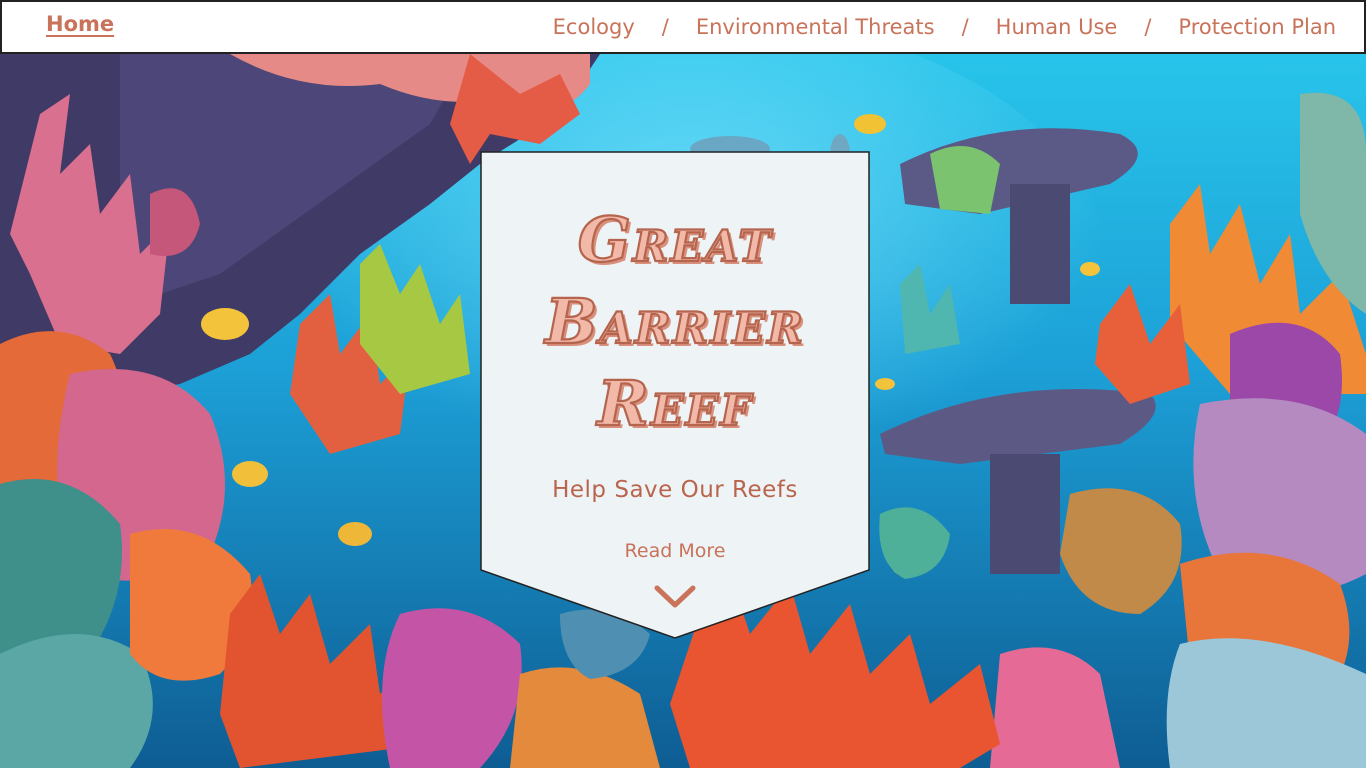  I want to click on nav-link-human-use: Human Use, so click(1057, 27).